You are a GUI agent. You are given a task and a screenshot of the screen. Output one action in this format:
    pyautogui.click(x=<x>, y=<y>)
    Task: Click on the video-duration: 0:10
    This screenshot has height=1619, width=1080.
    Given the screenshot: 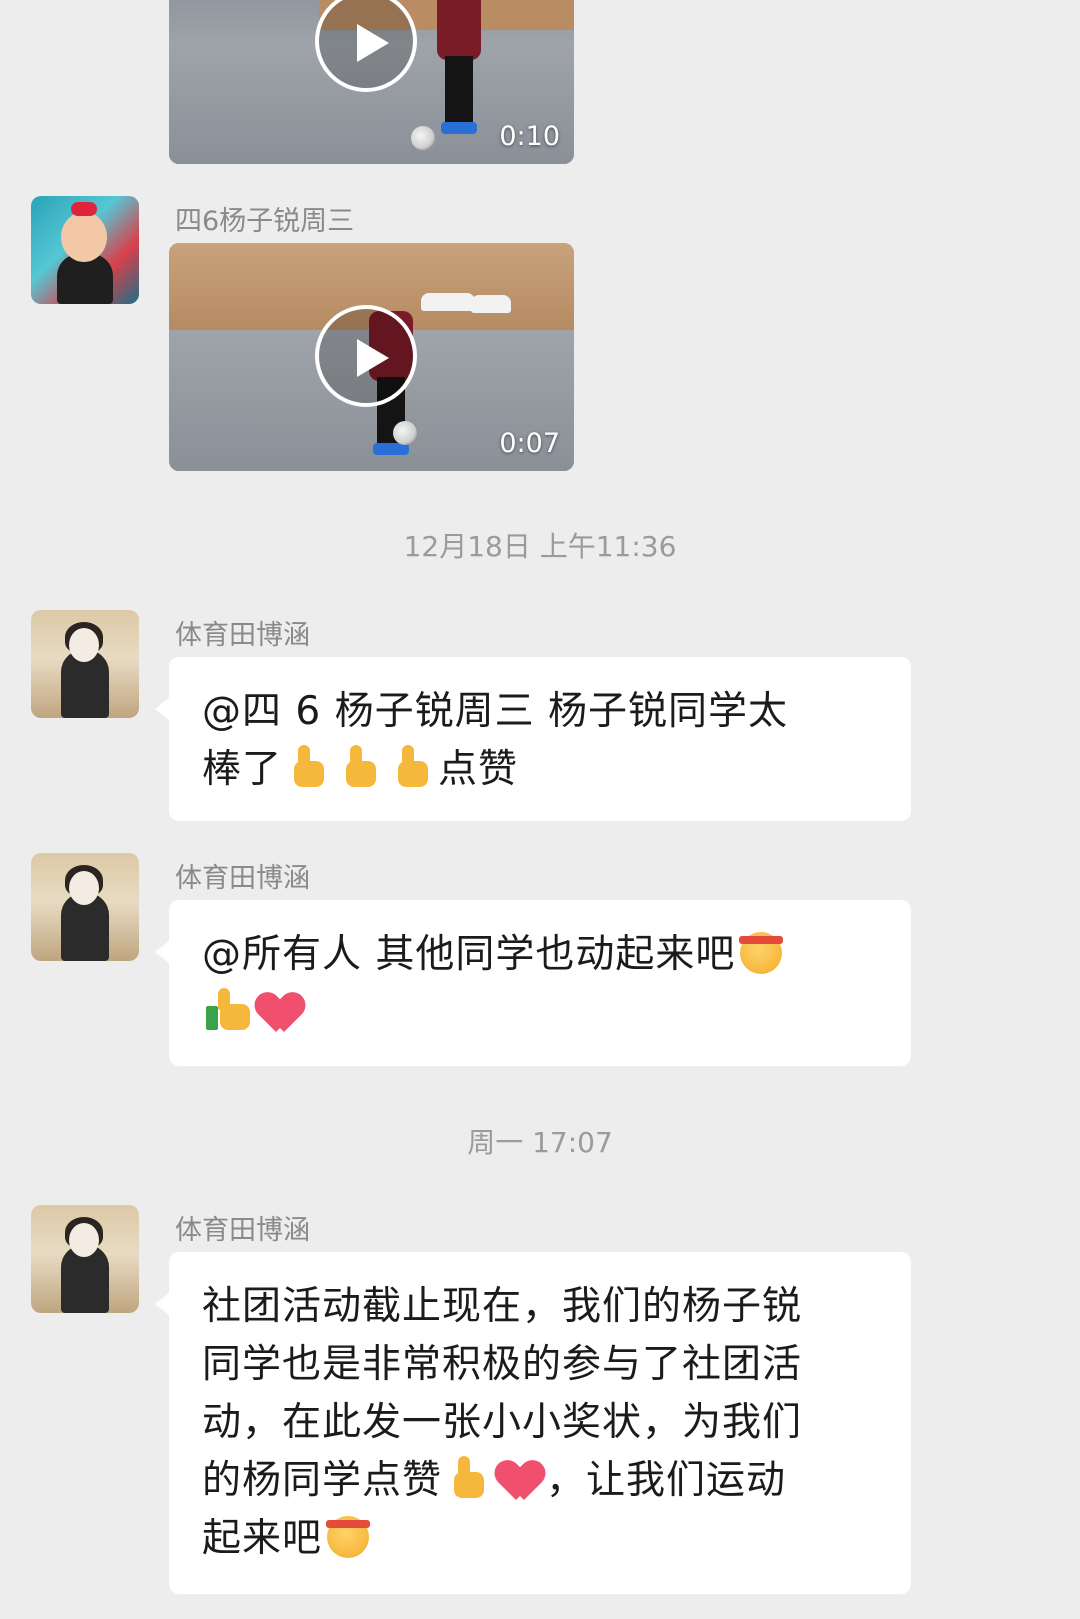 What is the action you would take?
    pyautogui.click(x=529, y=136)
    